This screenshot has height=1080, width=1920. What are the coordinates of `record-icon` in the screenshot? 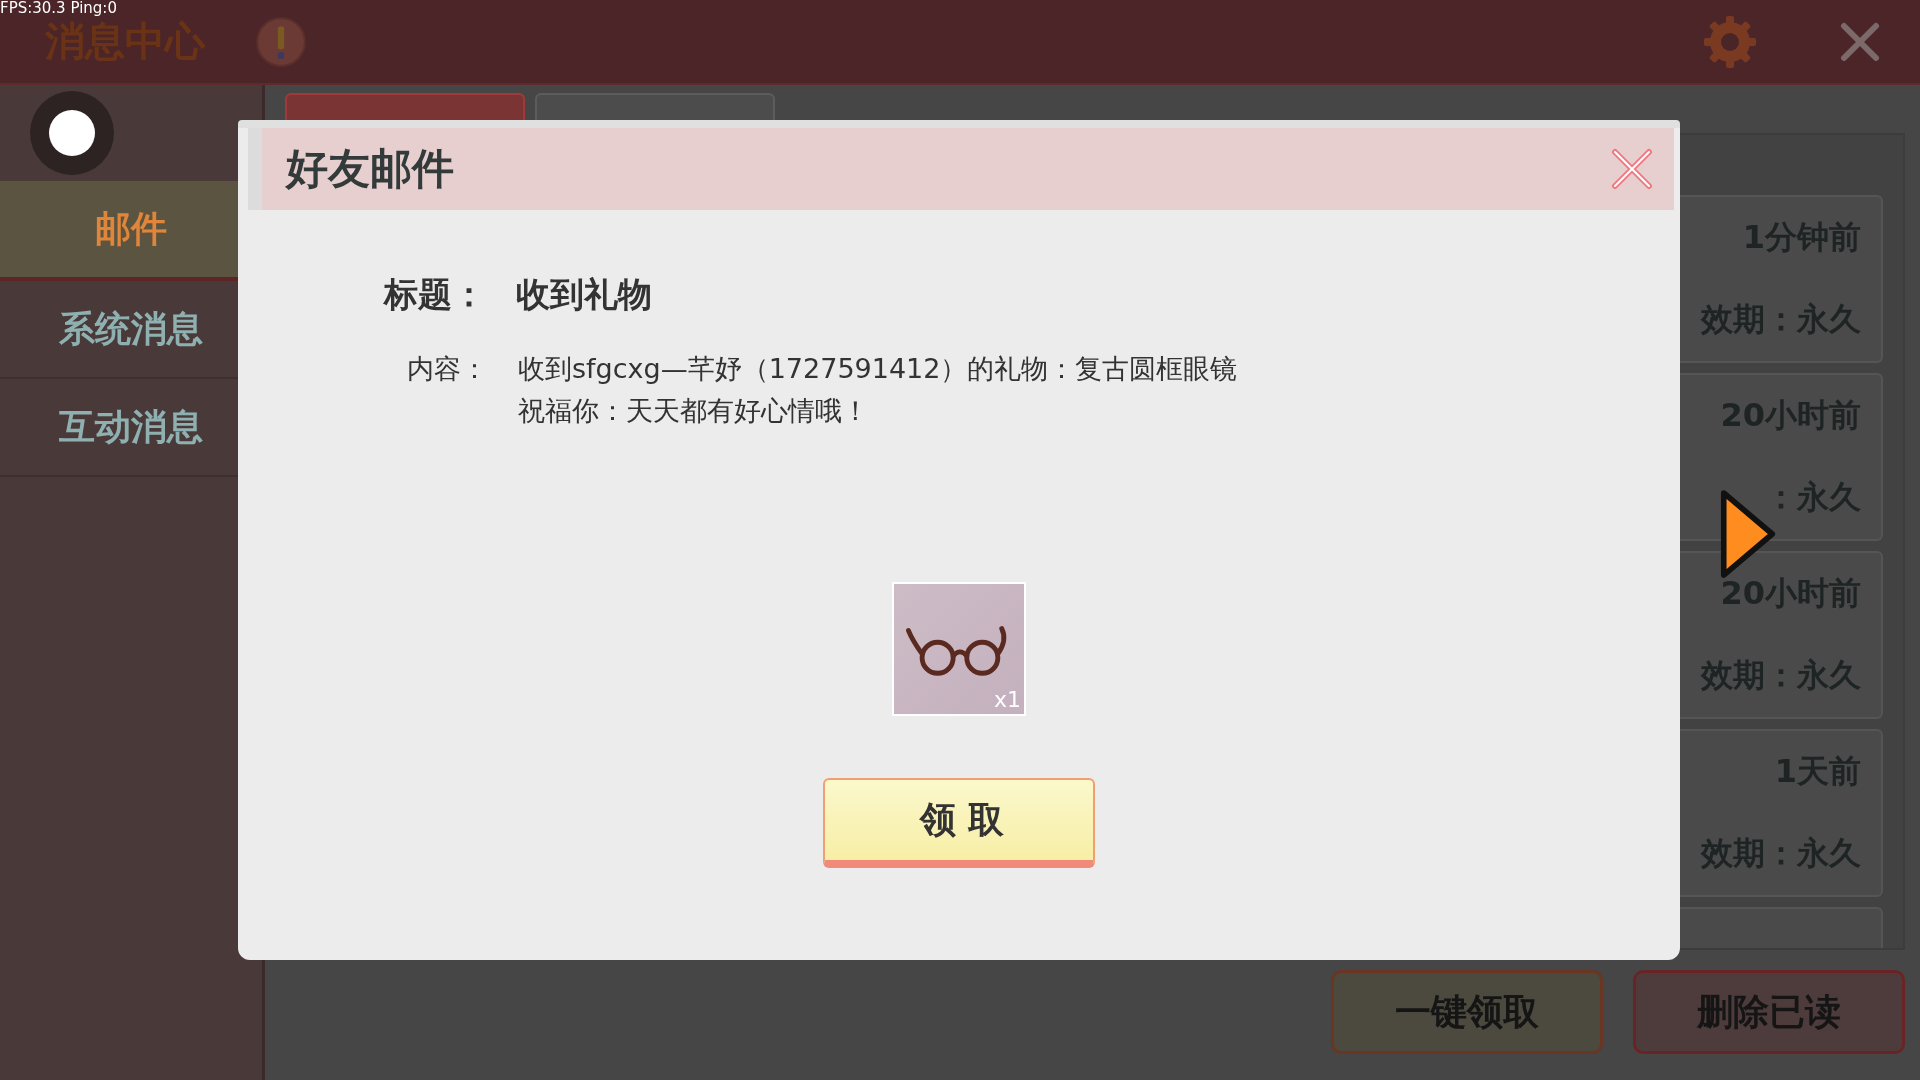 It's located at (72, 133).